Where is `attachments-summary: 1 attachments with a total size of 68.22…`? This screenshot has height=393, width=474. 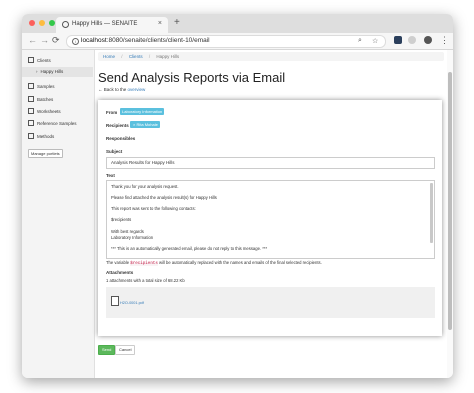
attachments-summary: 1 attachments with a total size of 68.22… is located at coordinates (145, 280).